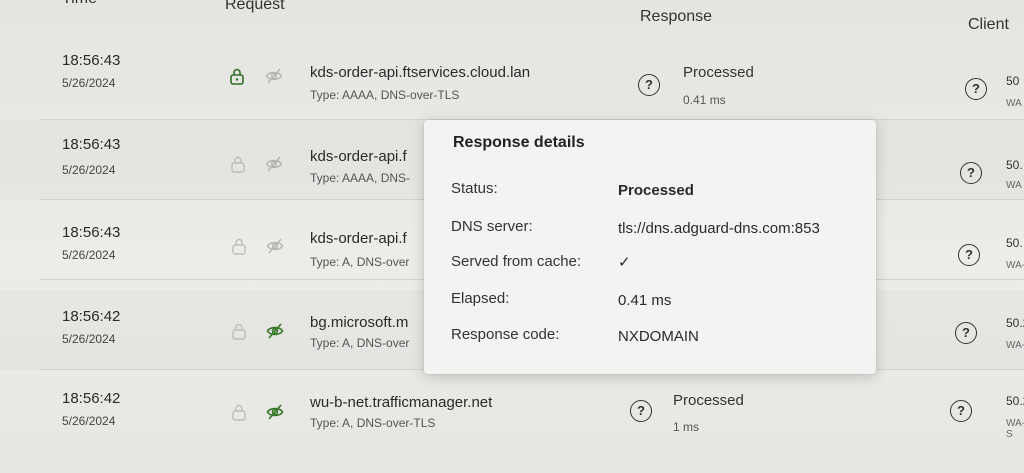 Image resolution: width=1024 pixels, height=473 pixels. I want to click on popup-title: Response details, so click(519, 142).